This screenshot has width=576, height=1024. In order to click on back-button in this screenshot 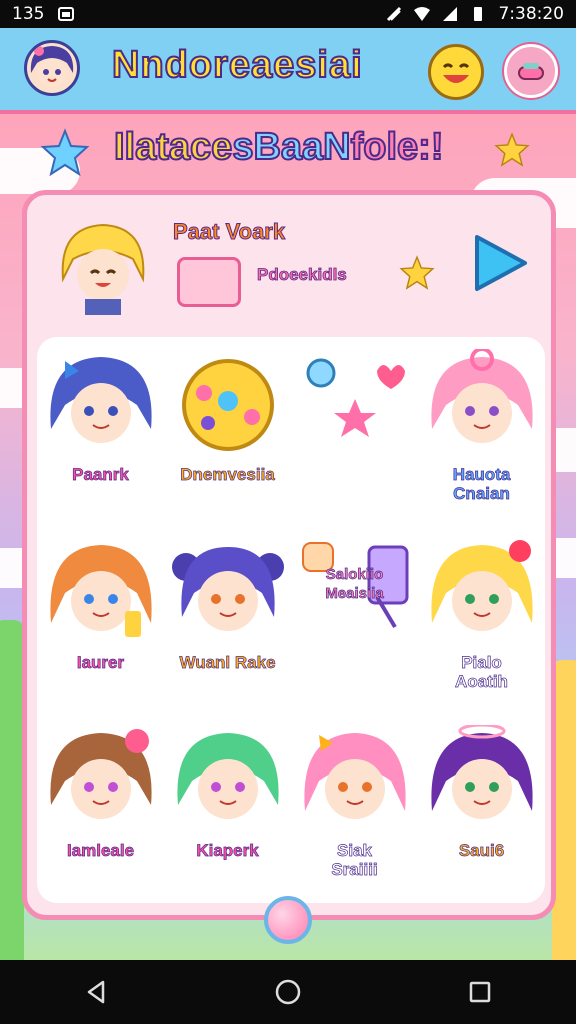, I will do `click(96, 992)`.